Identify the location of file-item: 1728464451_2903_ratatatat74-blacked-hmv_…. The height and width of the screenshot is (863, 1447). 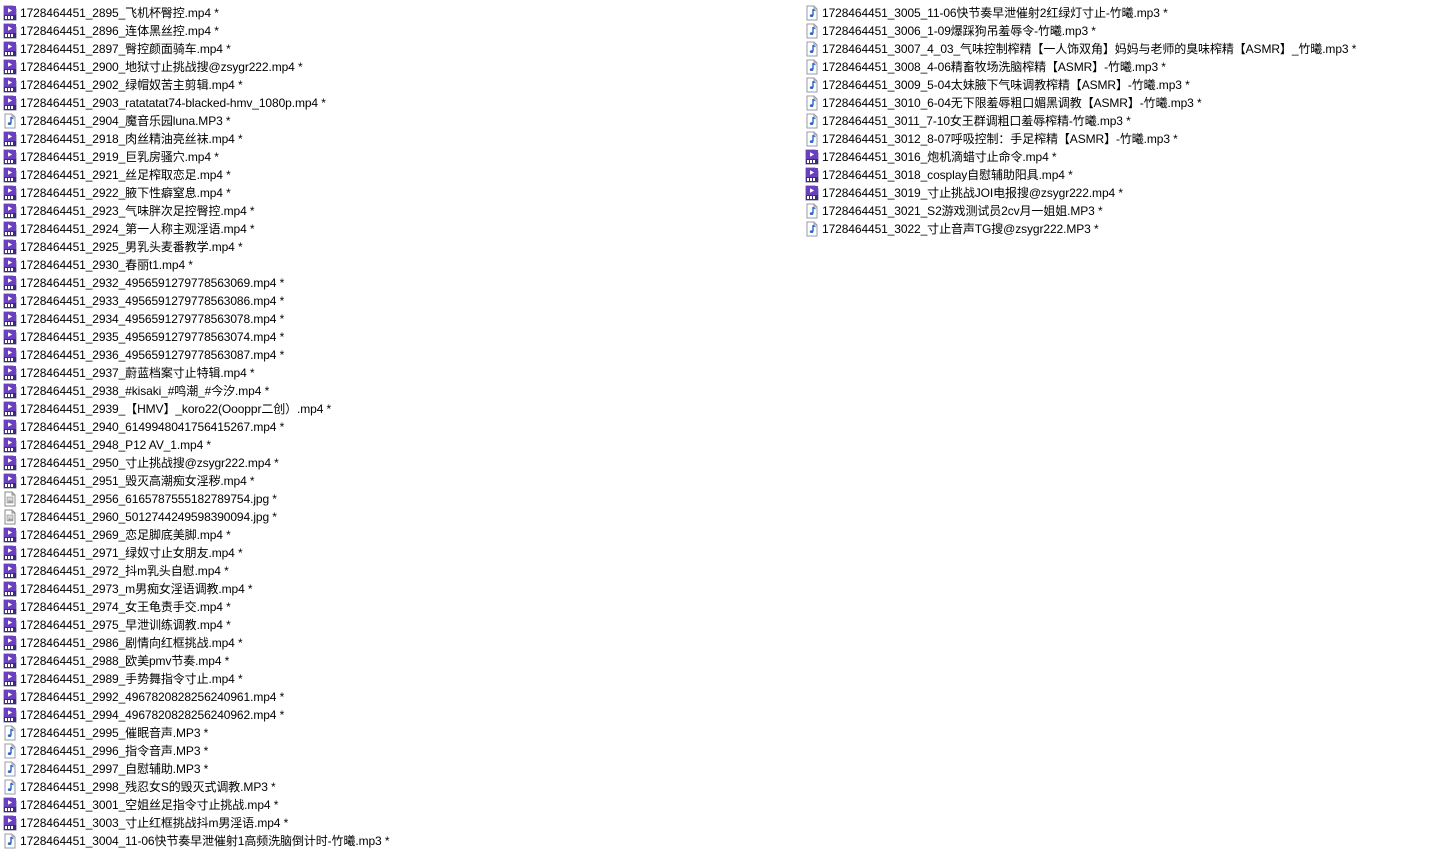
(397, 103).